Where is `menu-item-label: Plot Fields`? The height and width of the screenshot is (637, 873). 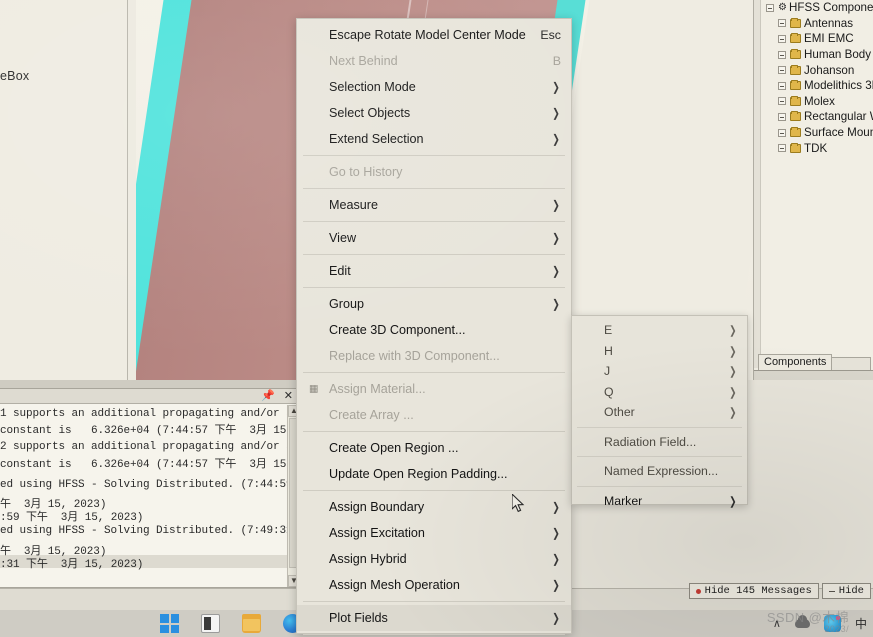 menu-item-label: Plot Fields is located at coordinates (358, 618).